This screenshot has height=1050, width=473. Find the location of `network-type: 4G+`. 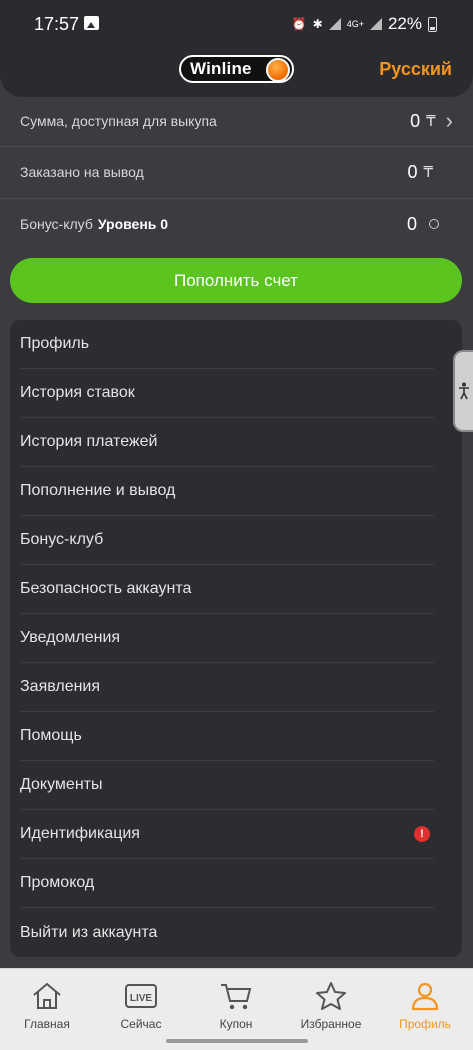

network-type: 4G+ is located at coordinates (355, 24).